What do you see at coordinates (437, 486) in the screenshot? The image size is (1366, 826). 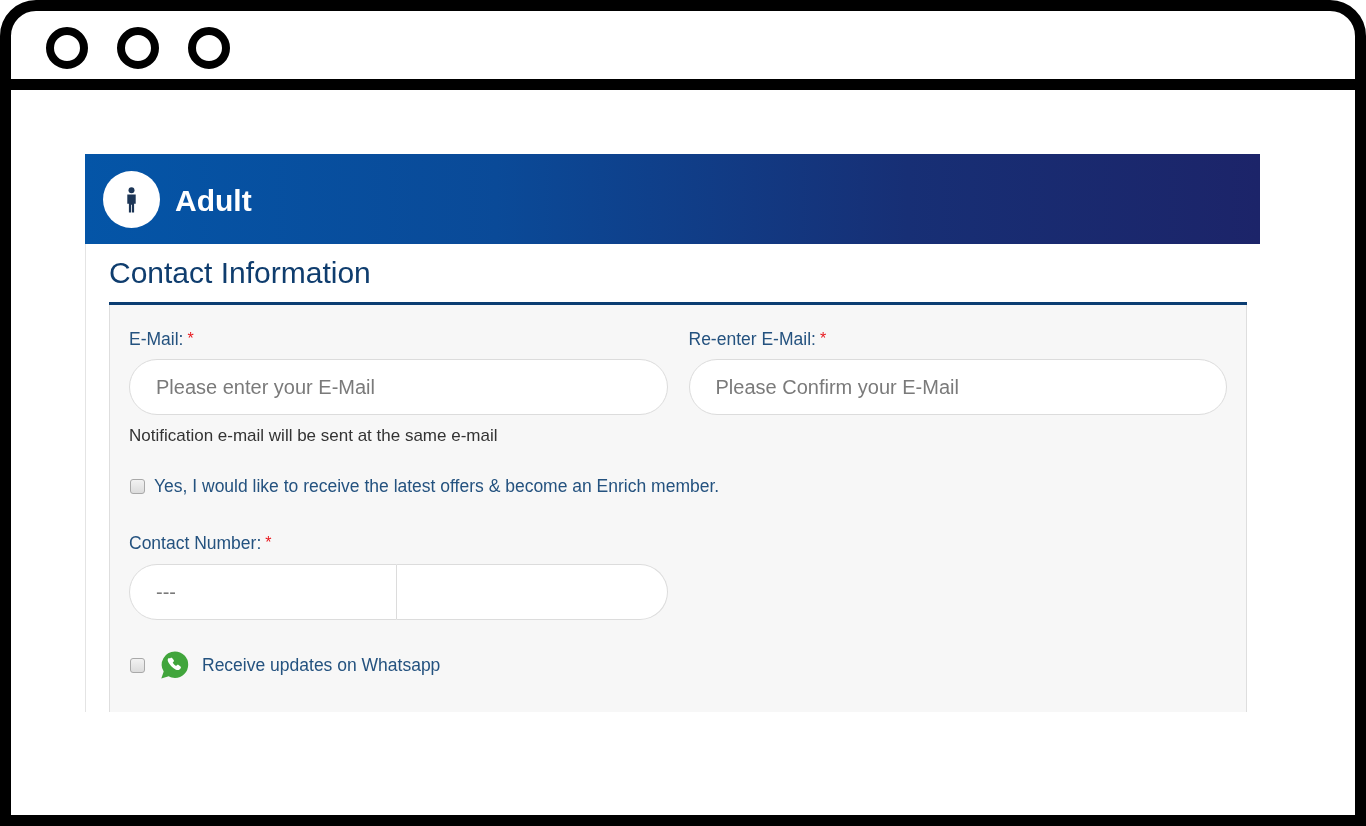 I see `checkbox-label: Yes, I would like to receive the latest offers & become an Enrich member.` at bounding box center [437, 486].